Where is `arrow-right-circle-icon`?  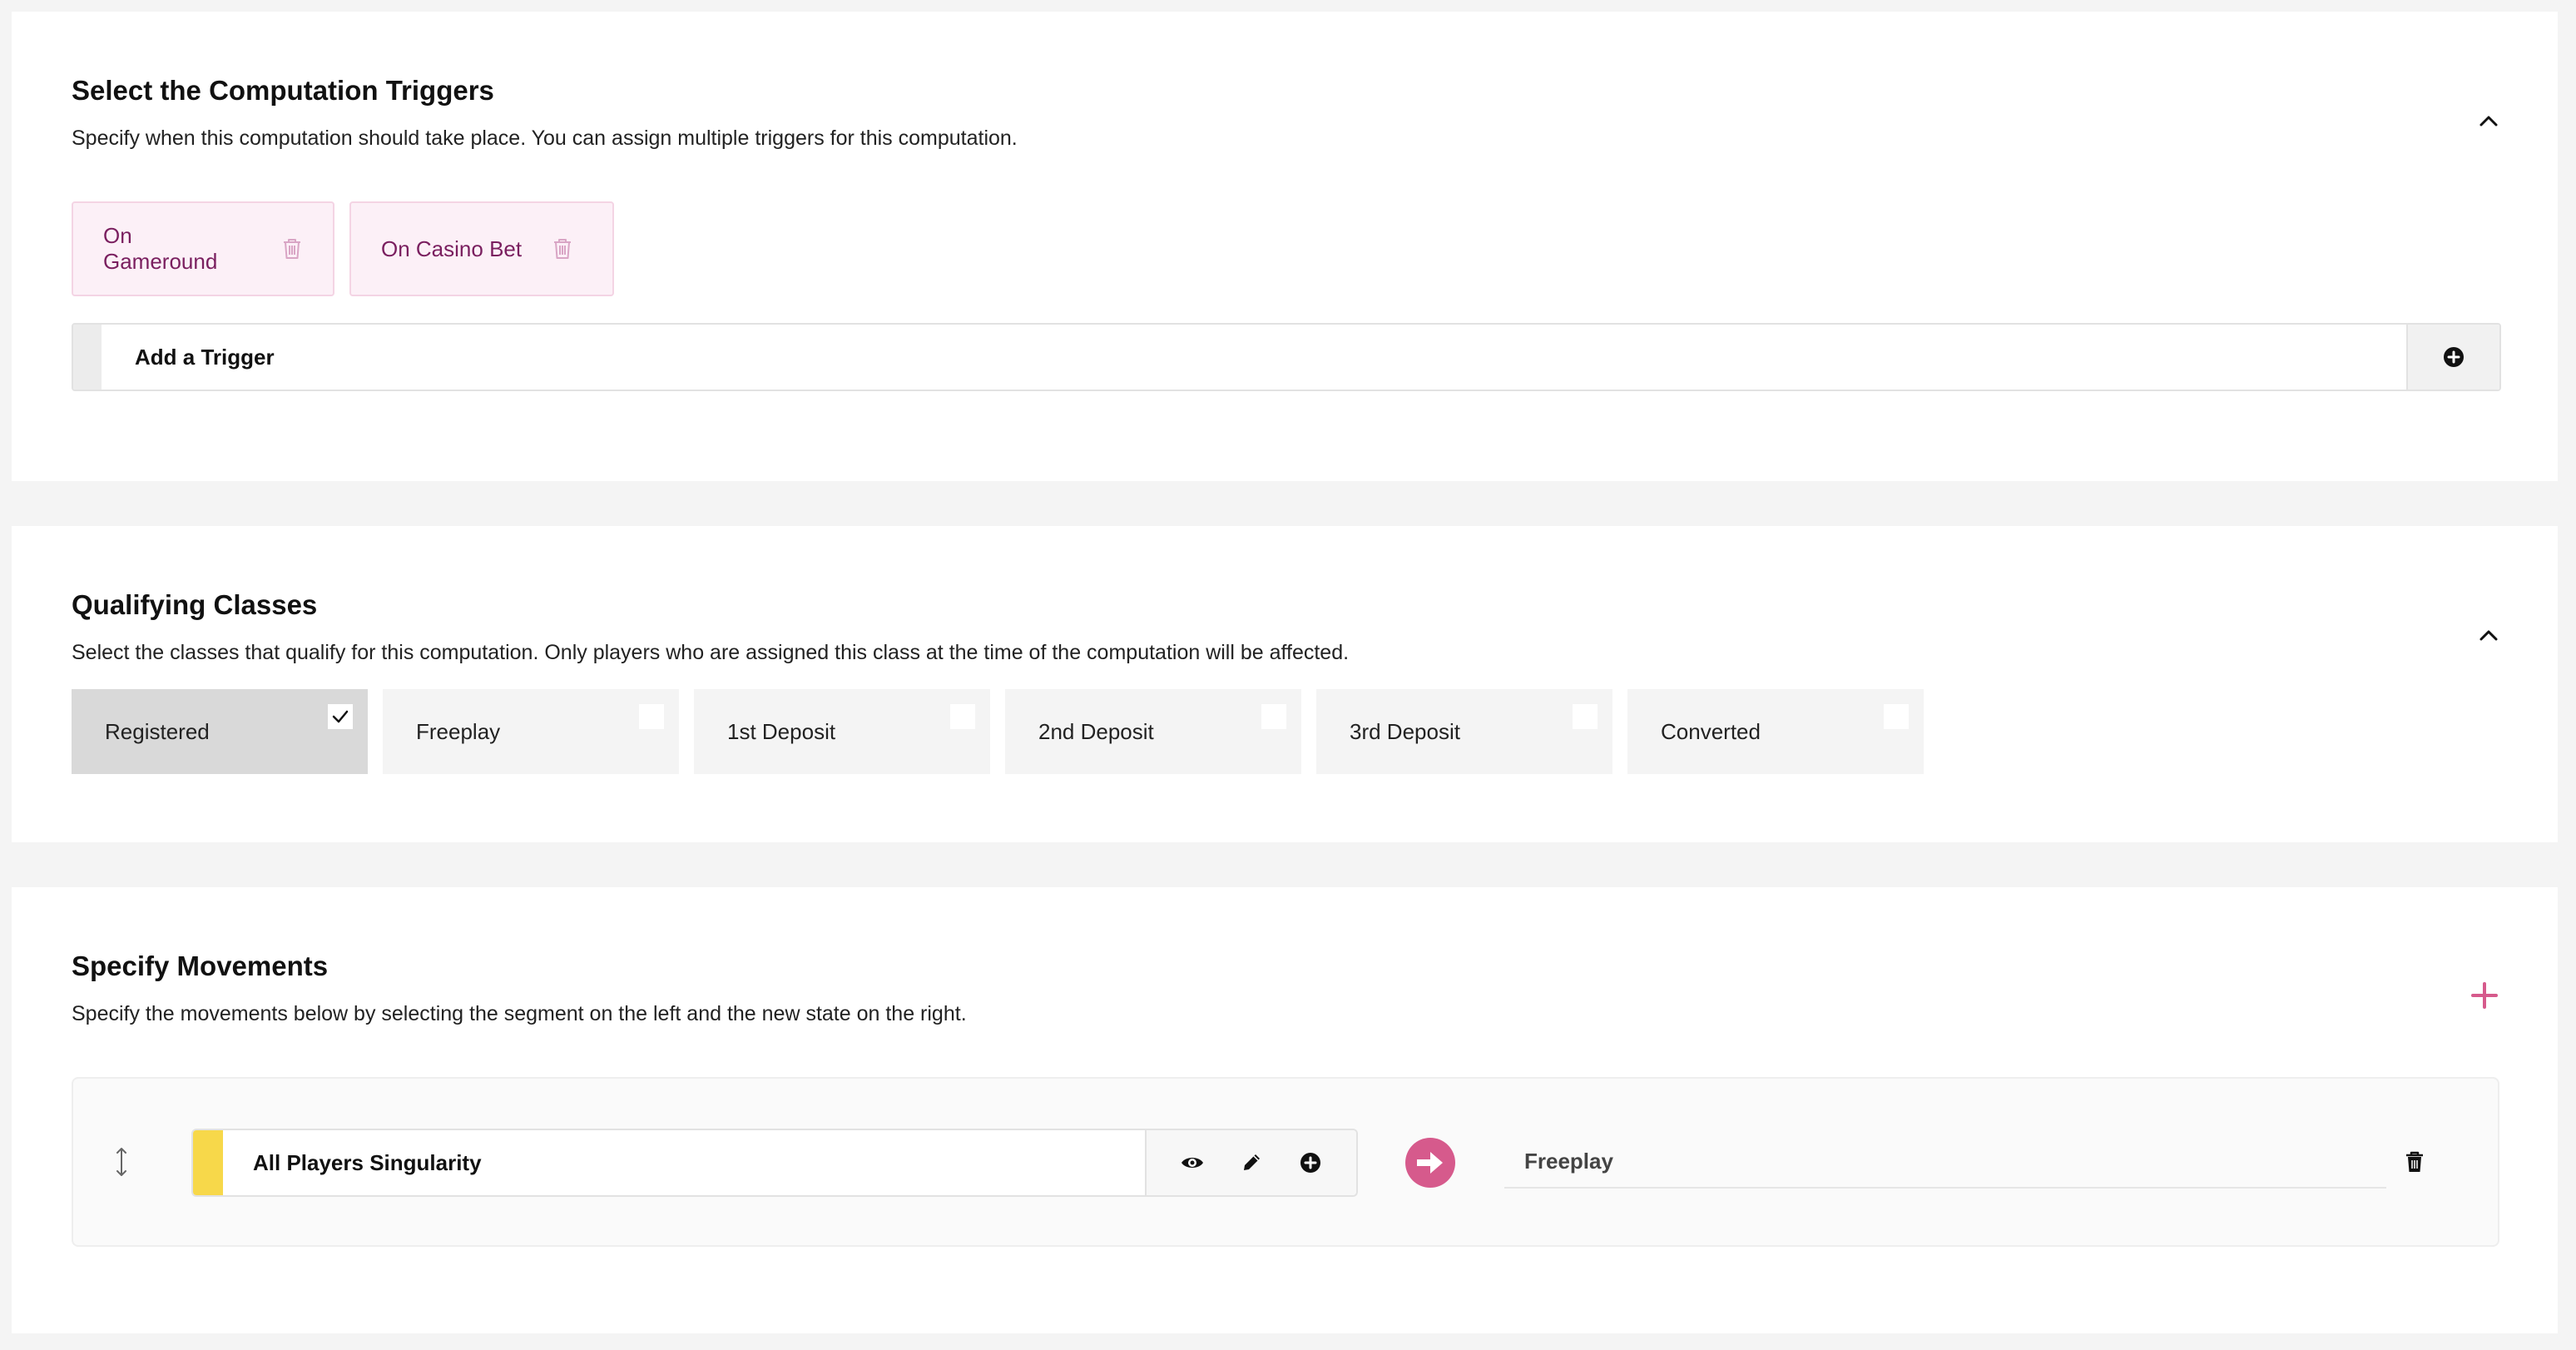 arrow-right-circle-icon is located at coordinates (1430, 1163).